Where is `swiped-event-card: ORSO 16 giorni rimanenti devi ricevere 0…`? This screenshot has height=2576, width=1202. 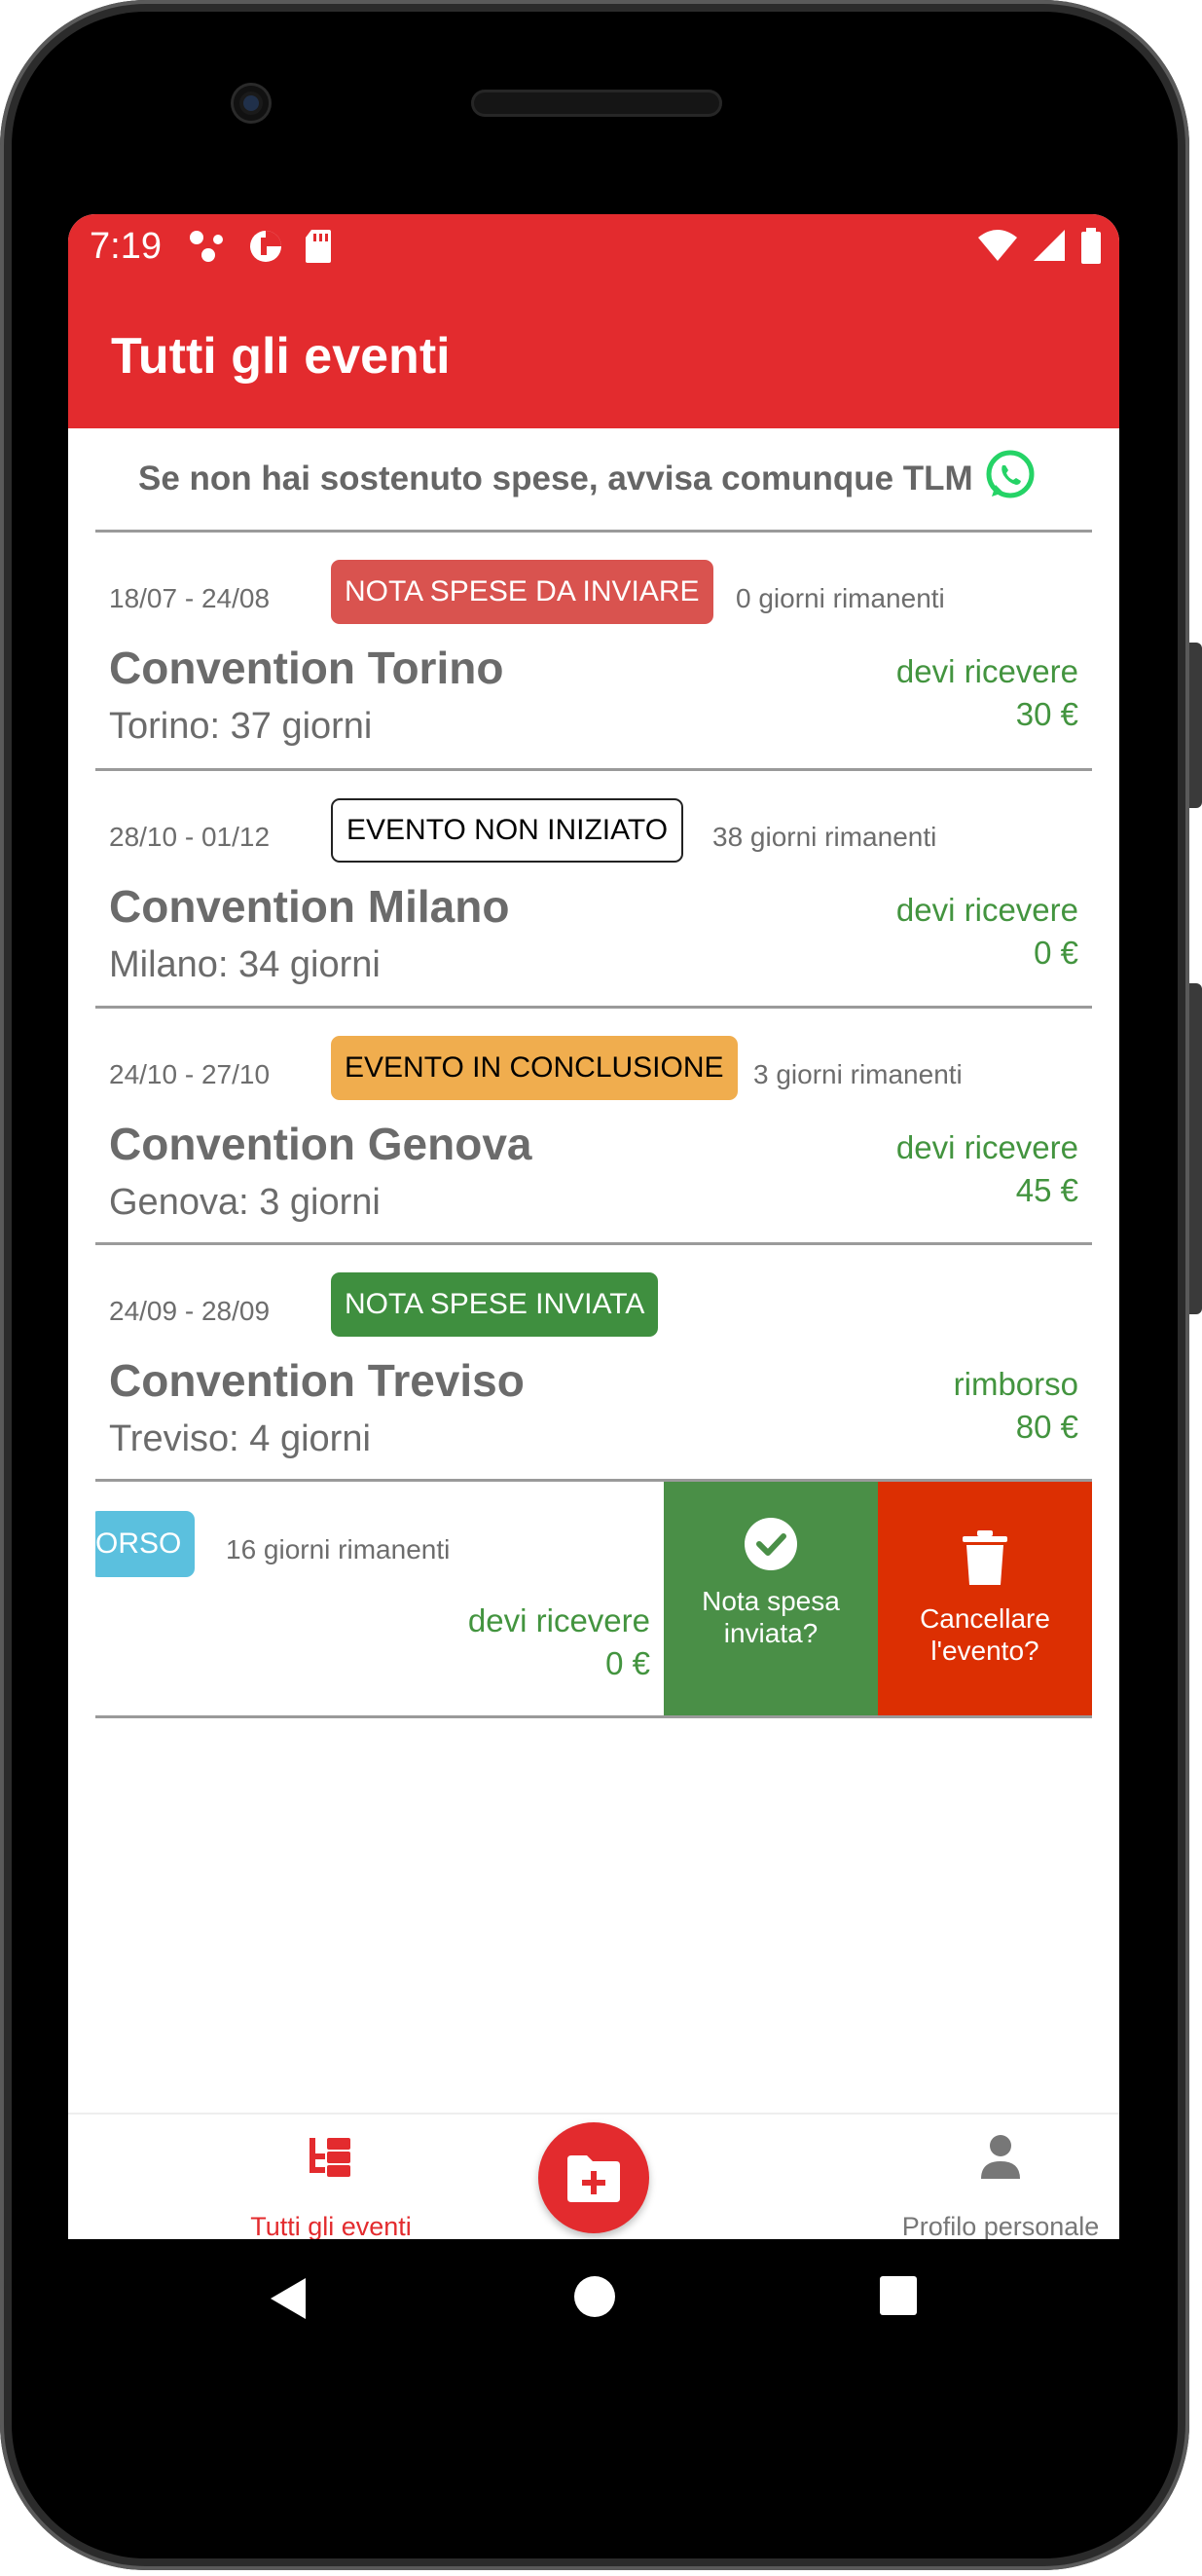 swiped-event-card: ORSO 16 giorni rimanenti devi ricevere 0… is located at coordinates (593, 1598).